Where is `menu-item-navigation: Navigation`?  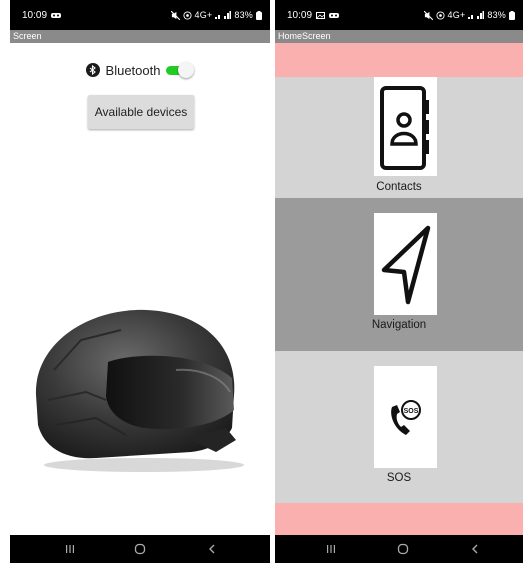 menu-item-navigation: Navigation is located at coordinates (399, 274).